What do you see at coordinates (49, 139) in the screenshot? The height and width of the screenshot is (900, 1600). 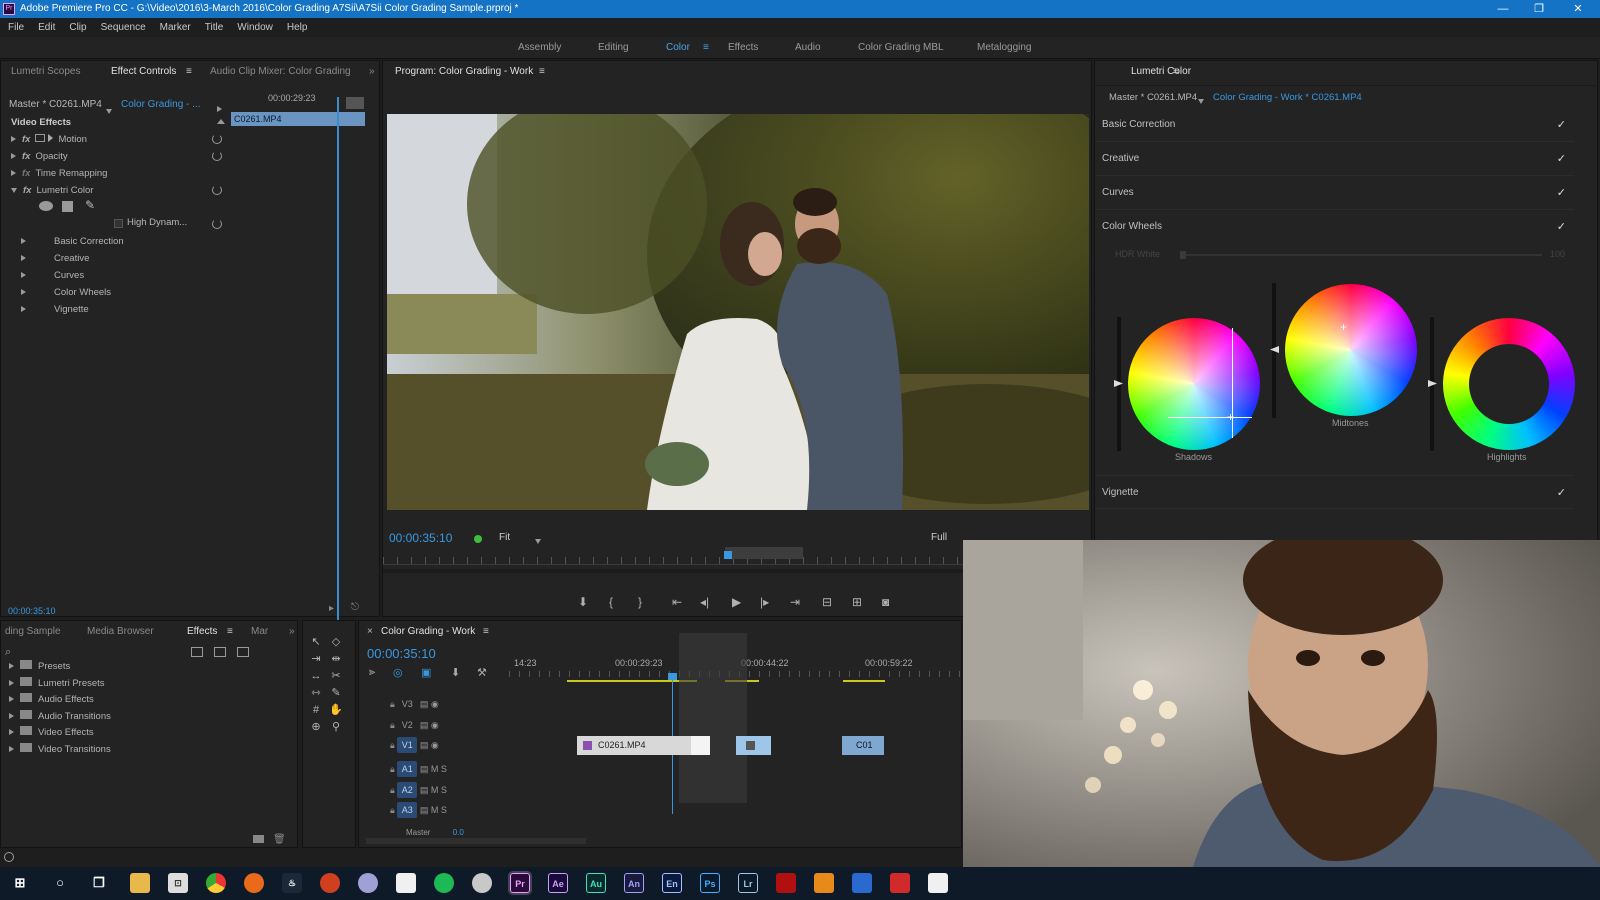 I see `effect-motion: fx Motion` at bounding box center [49, 139].